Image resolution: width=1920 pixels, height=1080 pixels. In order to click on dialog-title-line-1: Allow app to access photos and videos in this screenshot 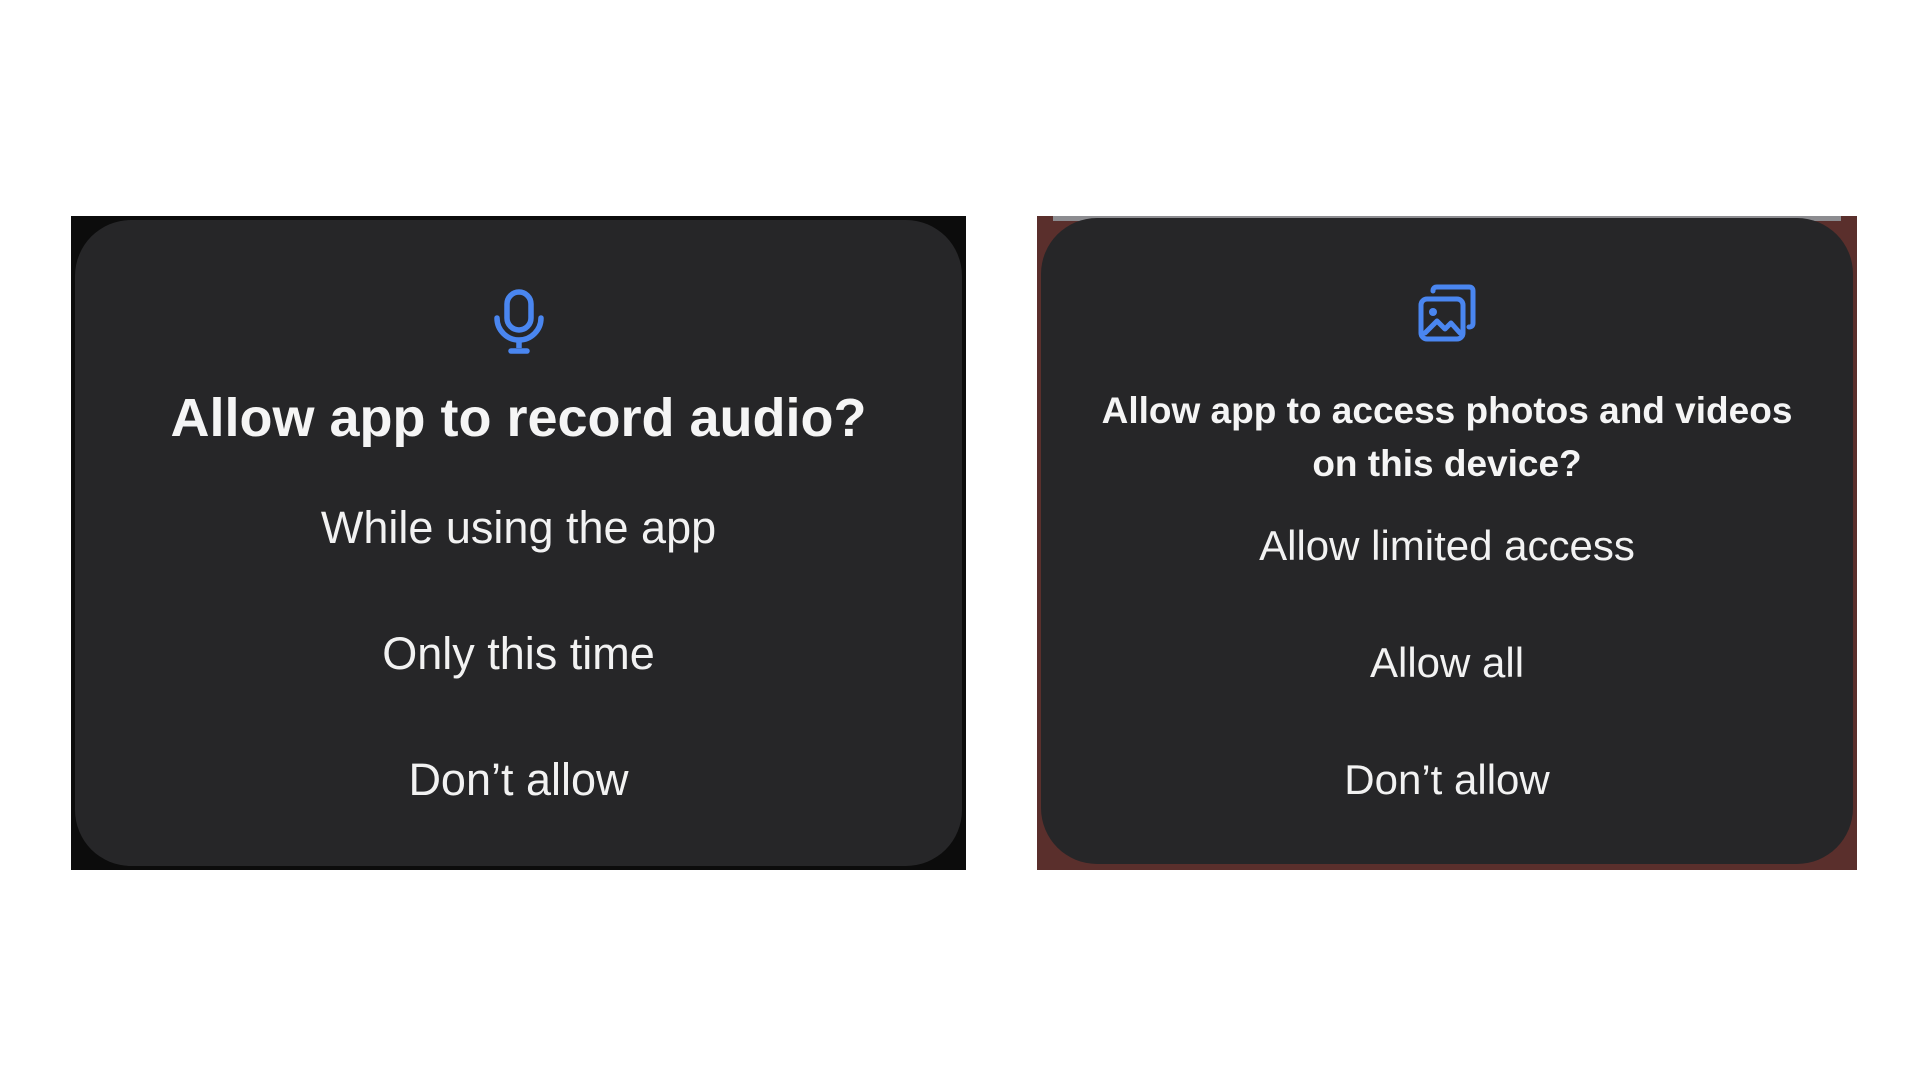, I will do `click(1447, 410)`.